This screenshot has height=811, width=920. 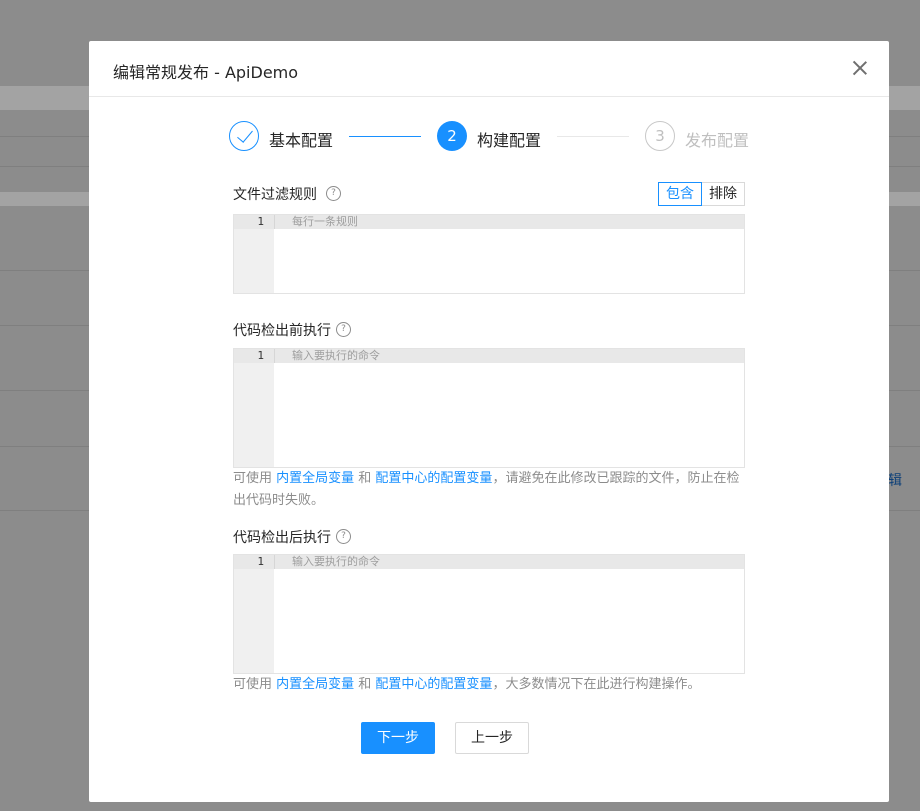 What do you see at coordinates (398, 738) in the screenshot?
I see `next-step-button: 下一步` at bounding box center [398, 738].